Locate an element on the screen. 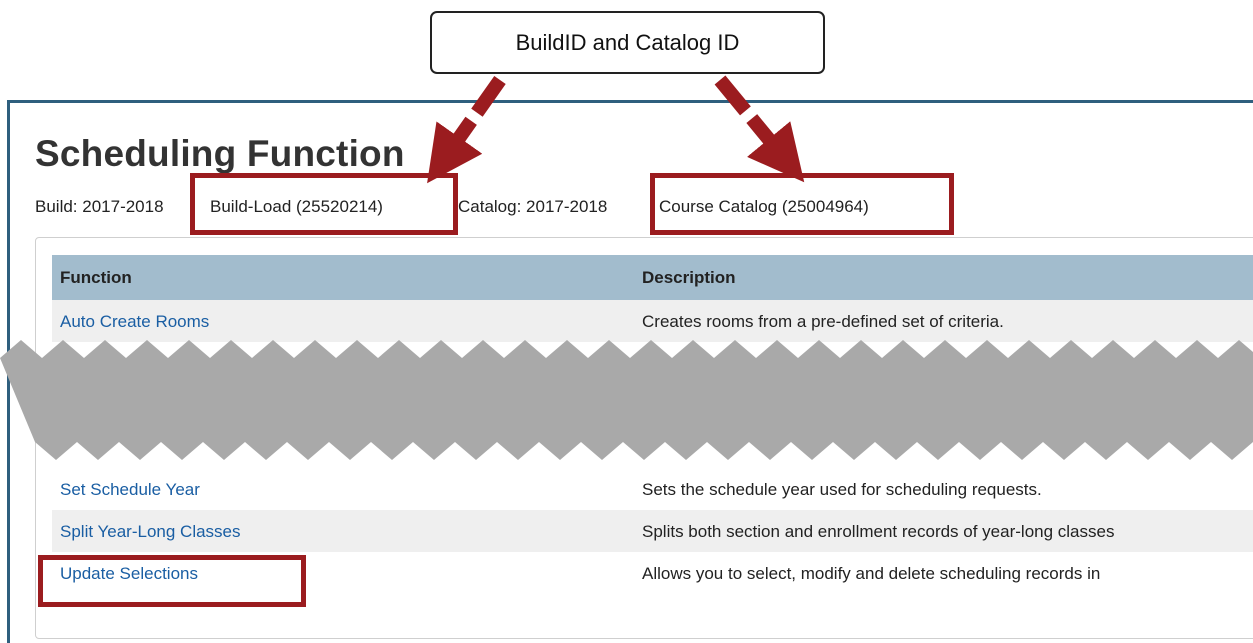 The image size is (1253, 643). column-header-description: Description is located at coordinates (689, 277).